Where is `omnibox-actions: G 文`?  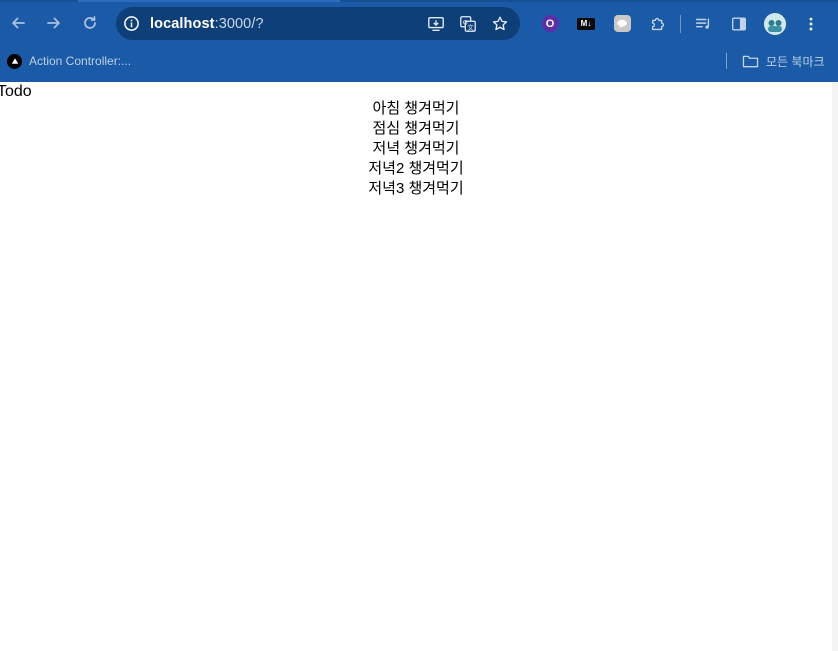 omnibox-actions: G 文 is located at coordinates (468, 23).